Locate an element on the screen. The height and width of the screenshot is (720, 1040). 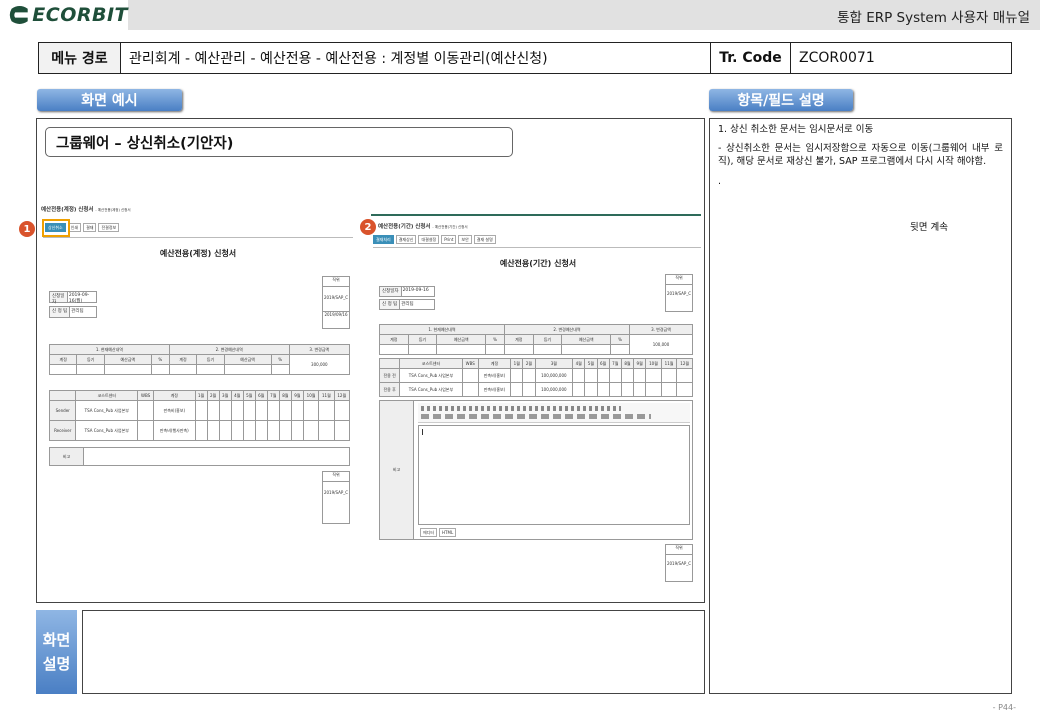
form1-team-value: 관리팀 is located at coordinates (77, 311).